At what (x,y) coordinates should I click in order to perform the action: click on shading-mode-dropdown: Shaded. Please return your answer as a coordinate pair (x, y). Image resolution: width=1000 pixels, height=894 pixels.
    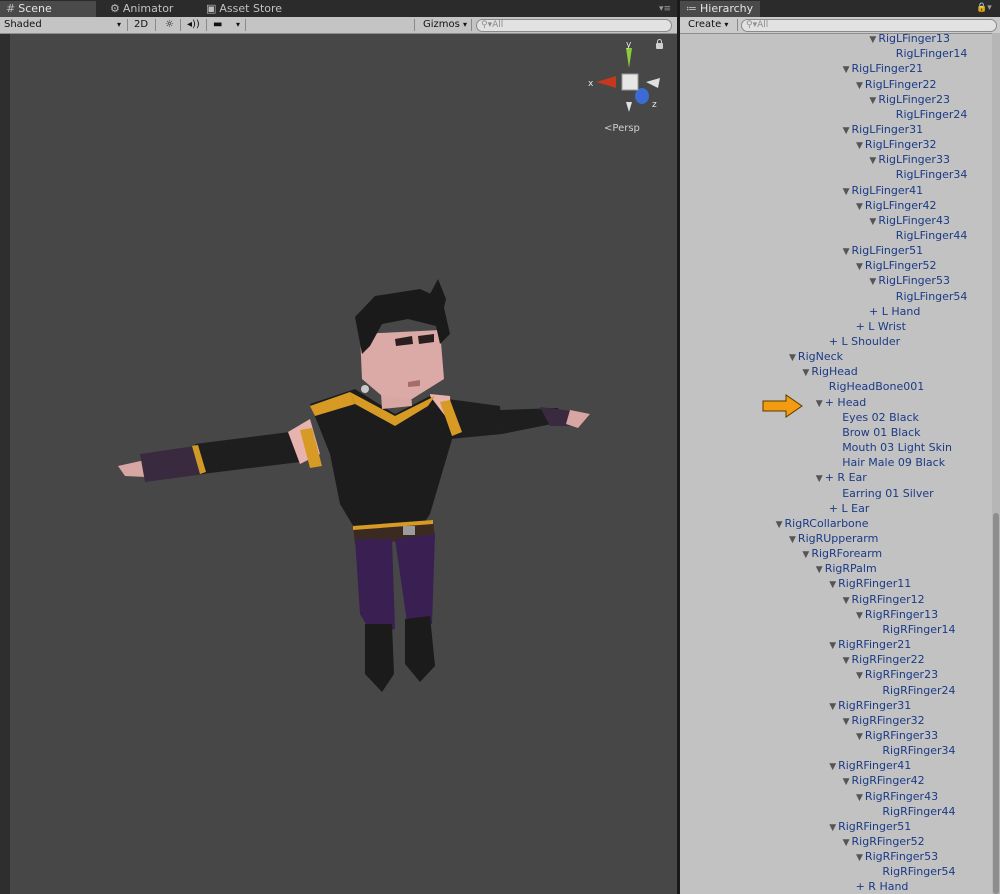
    Looking at the image, I should click on (23, 25).